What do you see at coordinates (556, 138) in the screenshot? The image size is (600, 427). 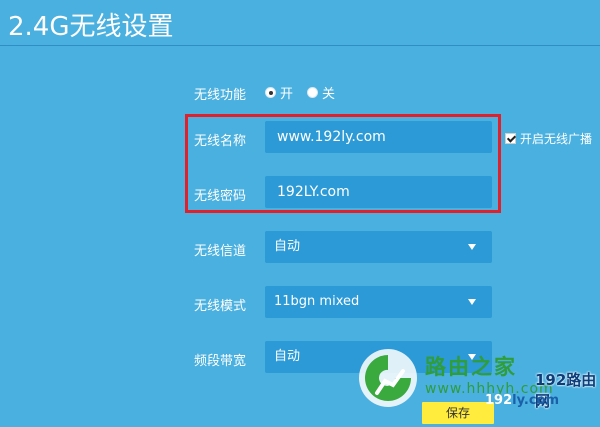 I see `broadcast-label: 开启无线广播` at bounding box center [556, 138].